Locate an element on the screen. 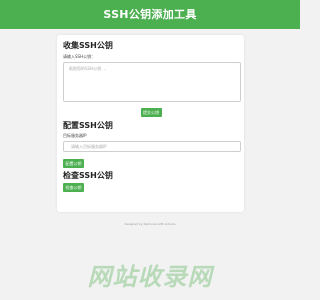 This screenshot has height=300, width=320. check-key-button: 检查公钥 is located at coordinates (73, 187).